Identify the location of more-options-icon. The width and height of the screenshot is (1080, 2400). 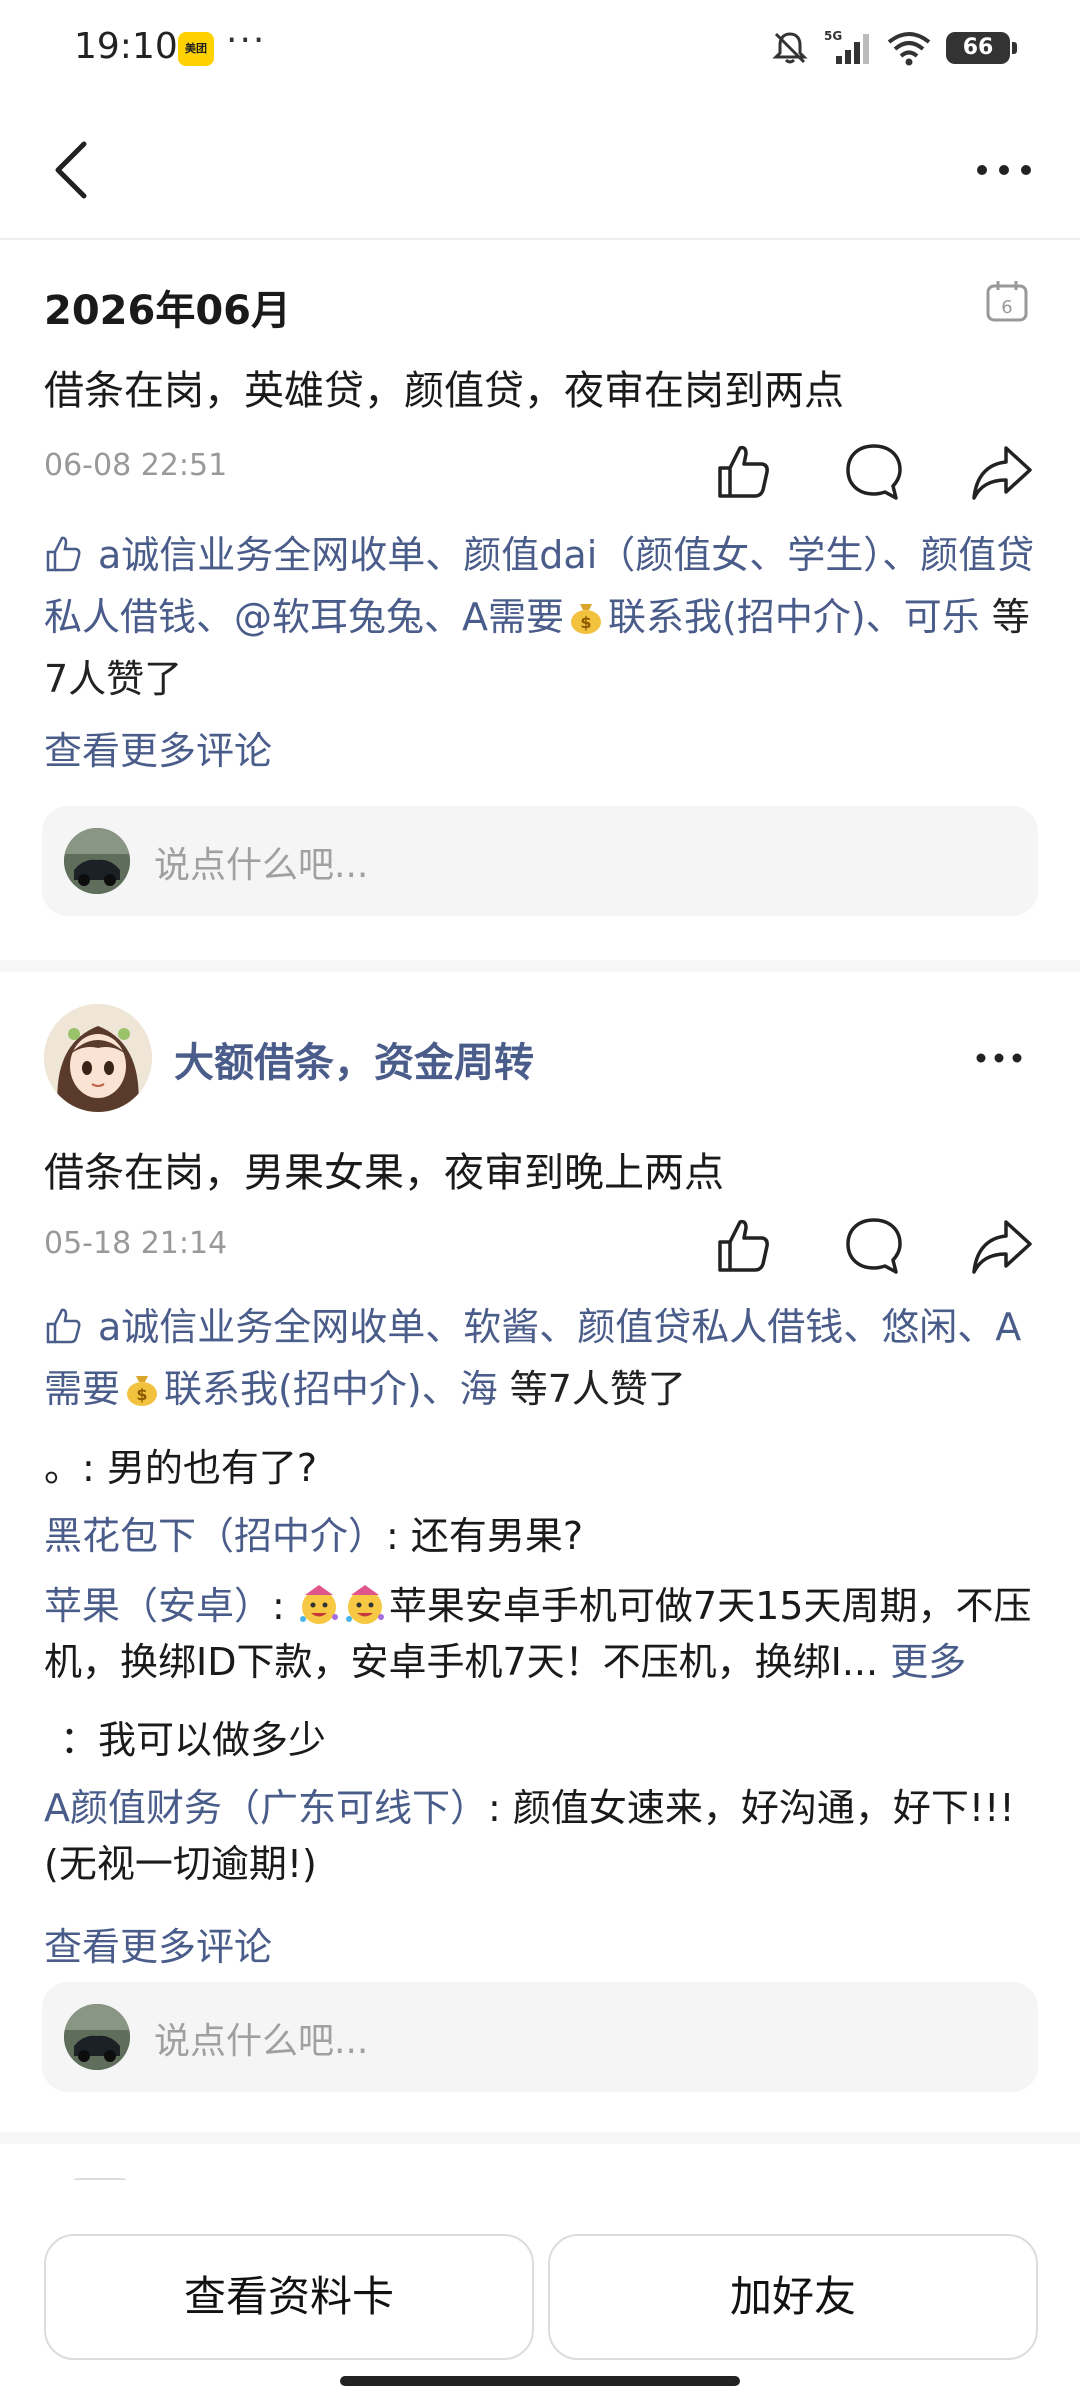
(1004, 170).